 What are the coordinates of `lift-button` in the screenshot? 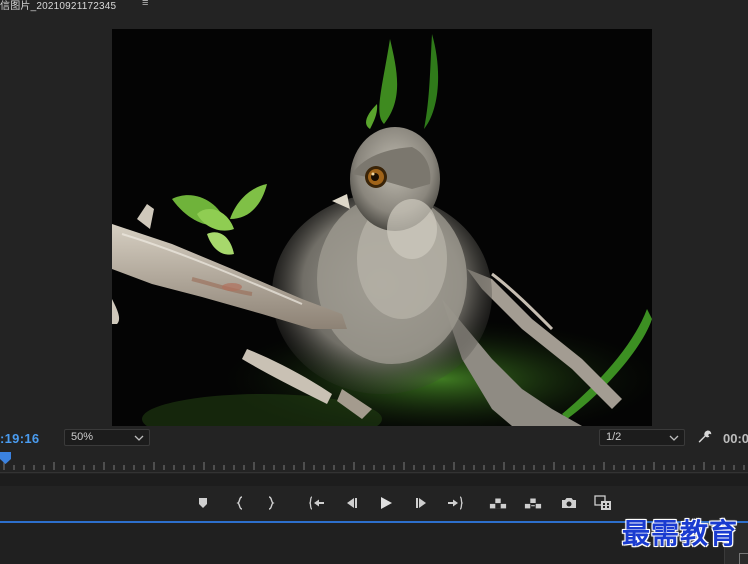 It's located at (498, 503).